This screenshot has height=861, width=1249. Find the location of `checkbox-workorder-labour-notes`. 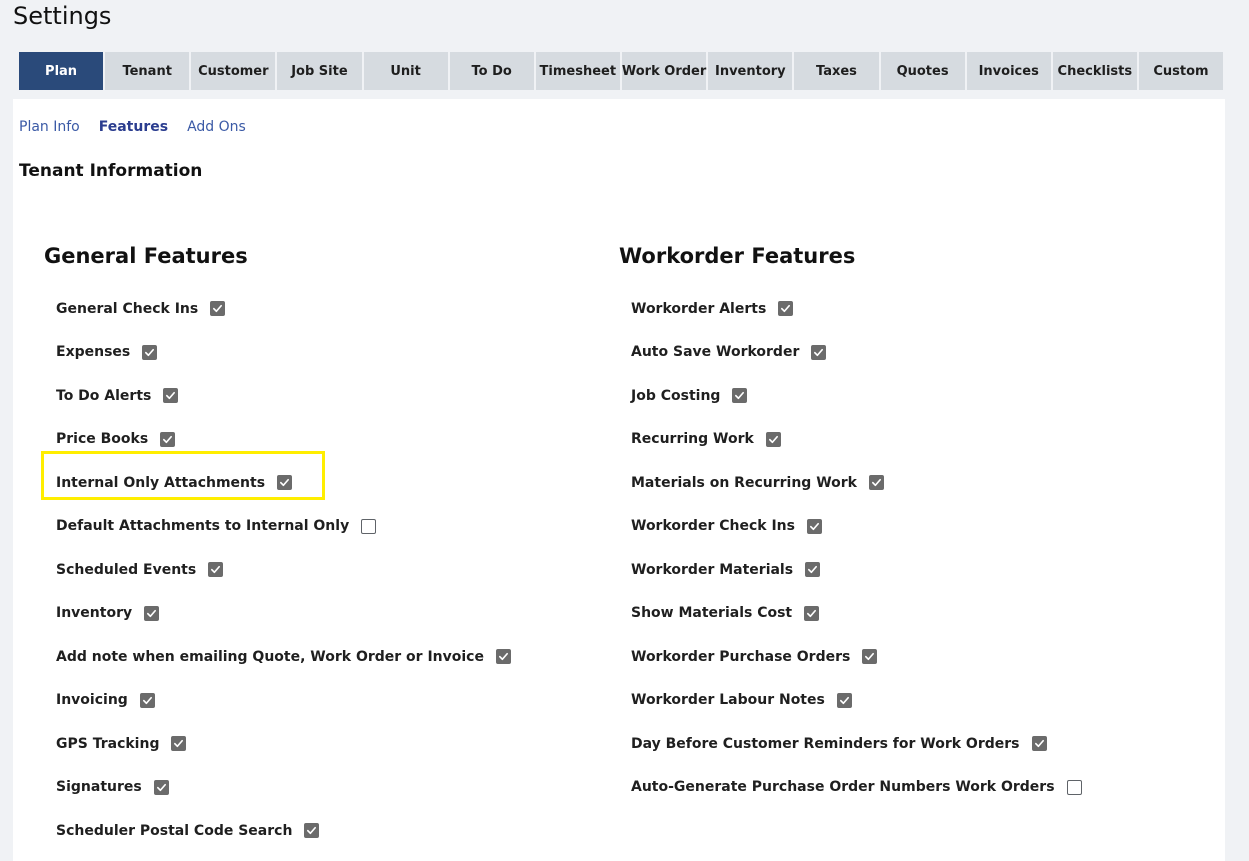

checkbox-workorder-labour-notes is located at coordinates (844, 700).